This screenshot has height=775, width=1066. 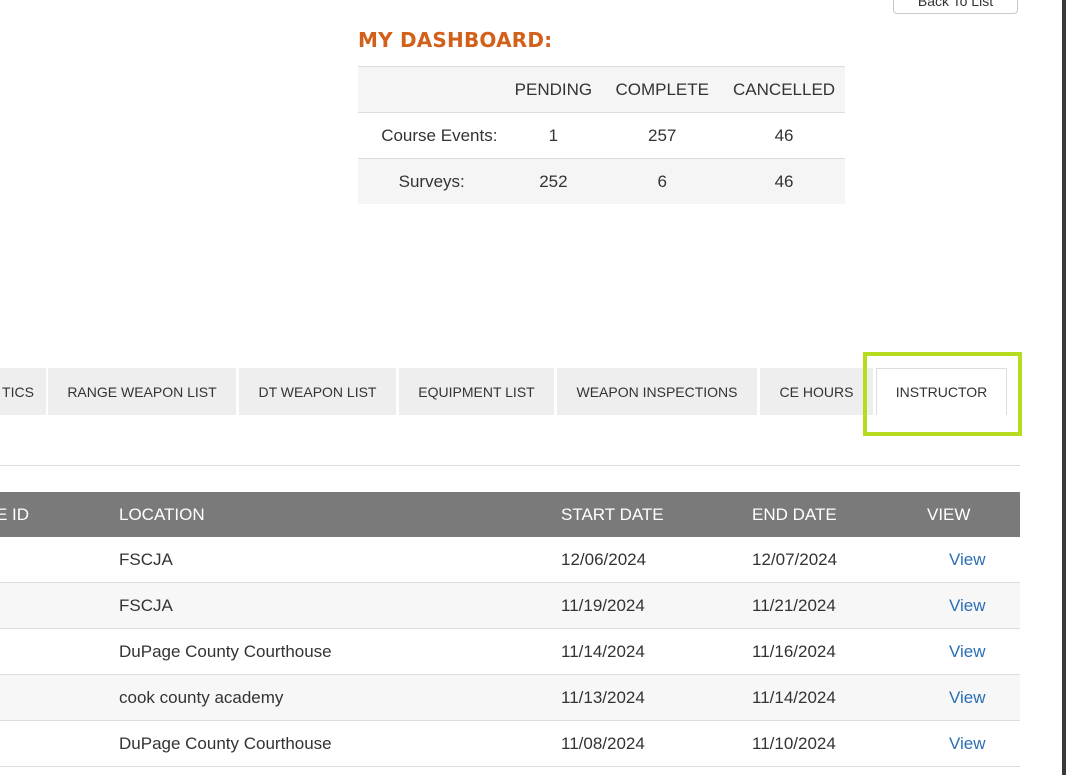 What do you see at coordinates (656, 560) in the screenshot?
I see `cell-start-date: 12/06/2024` at bounding box center [656, 560].